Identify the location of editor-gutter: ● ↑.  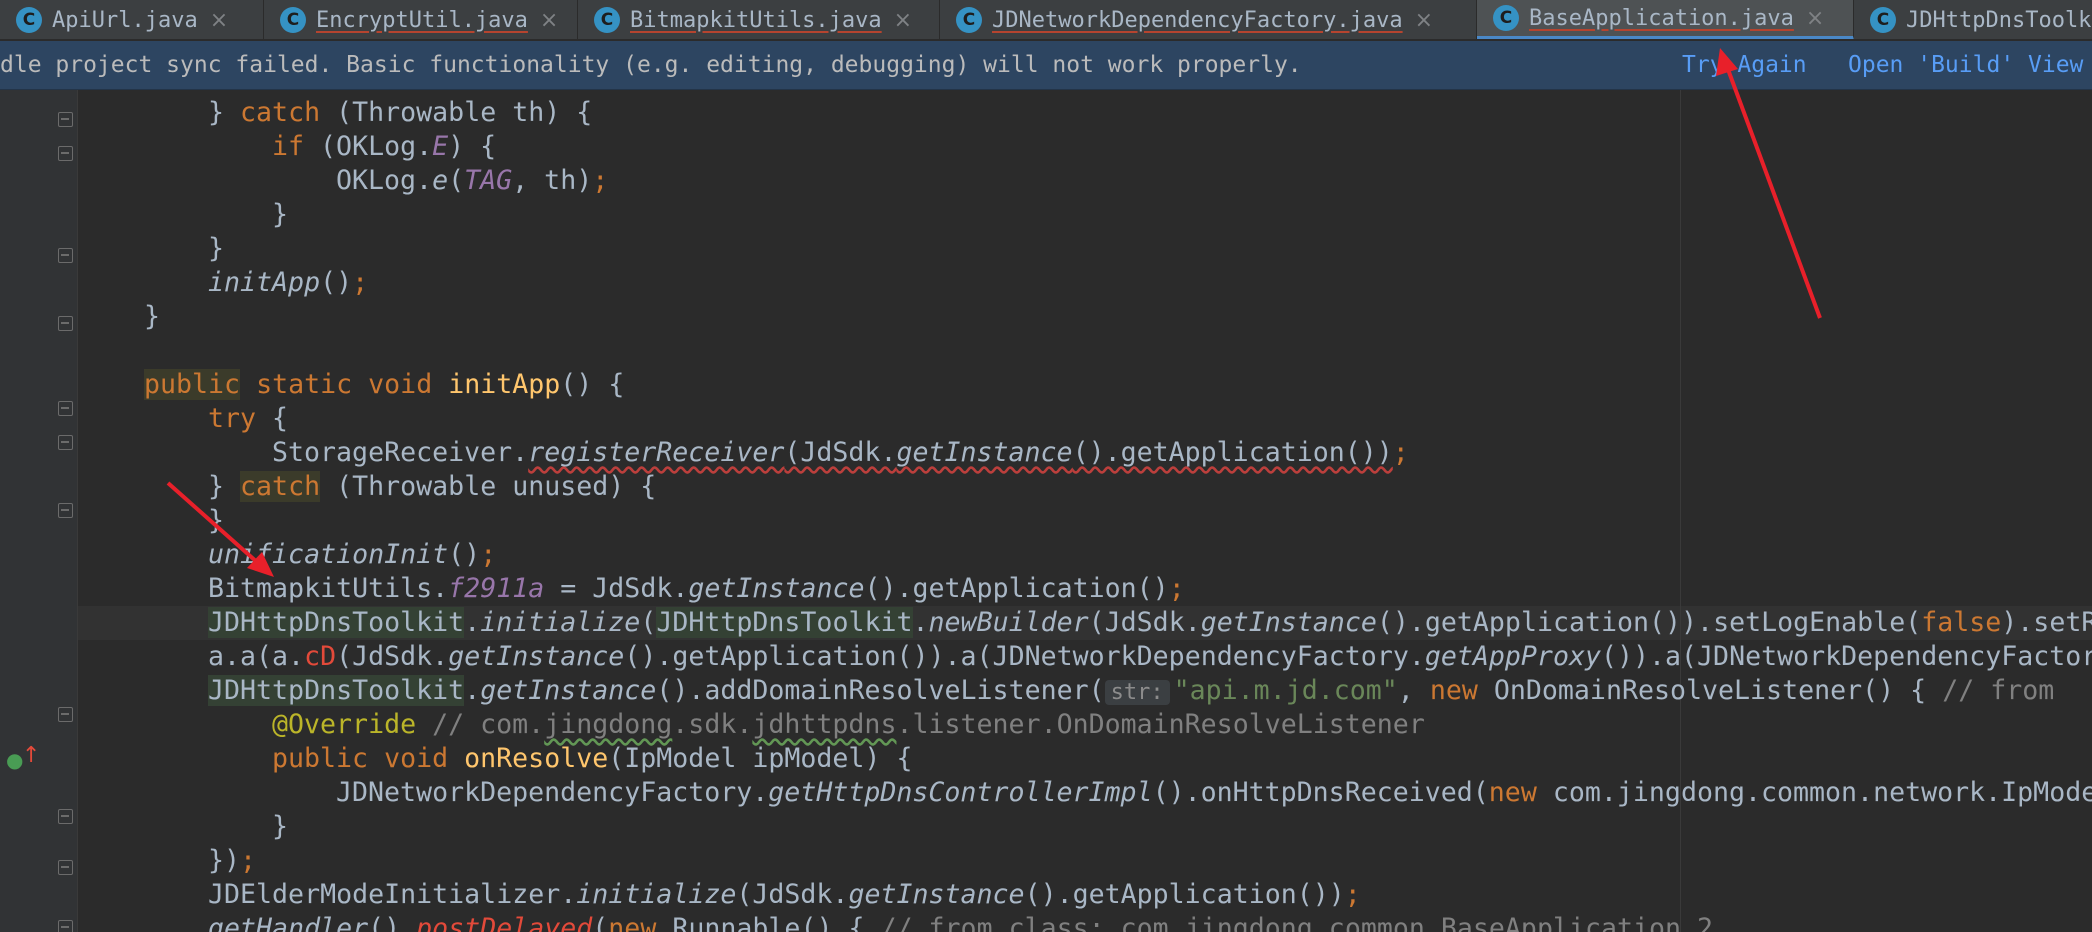
(39, 511).